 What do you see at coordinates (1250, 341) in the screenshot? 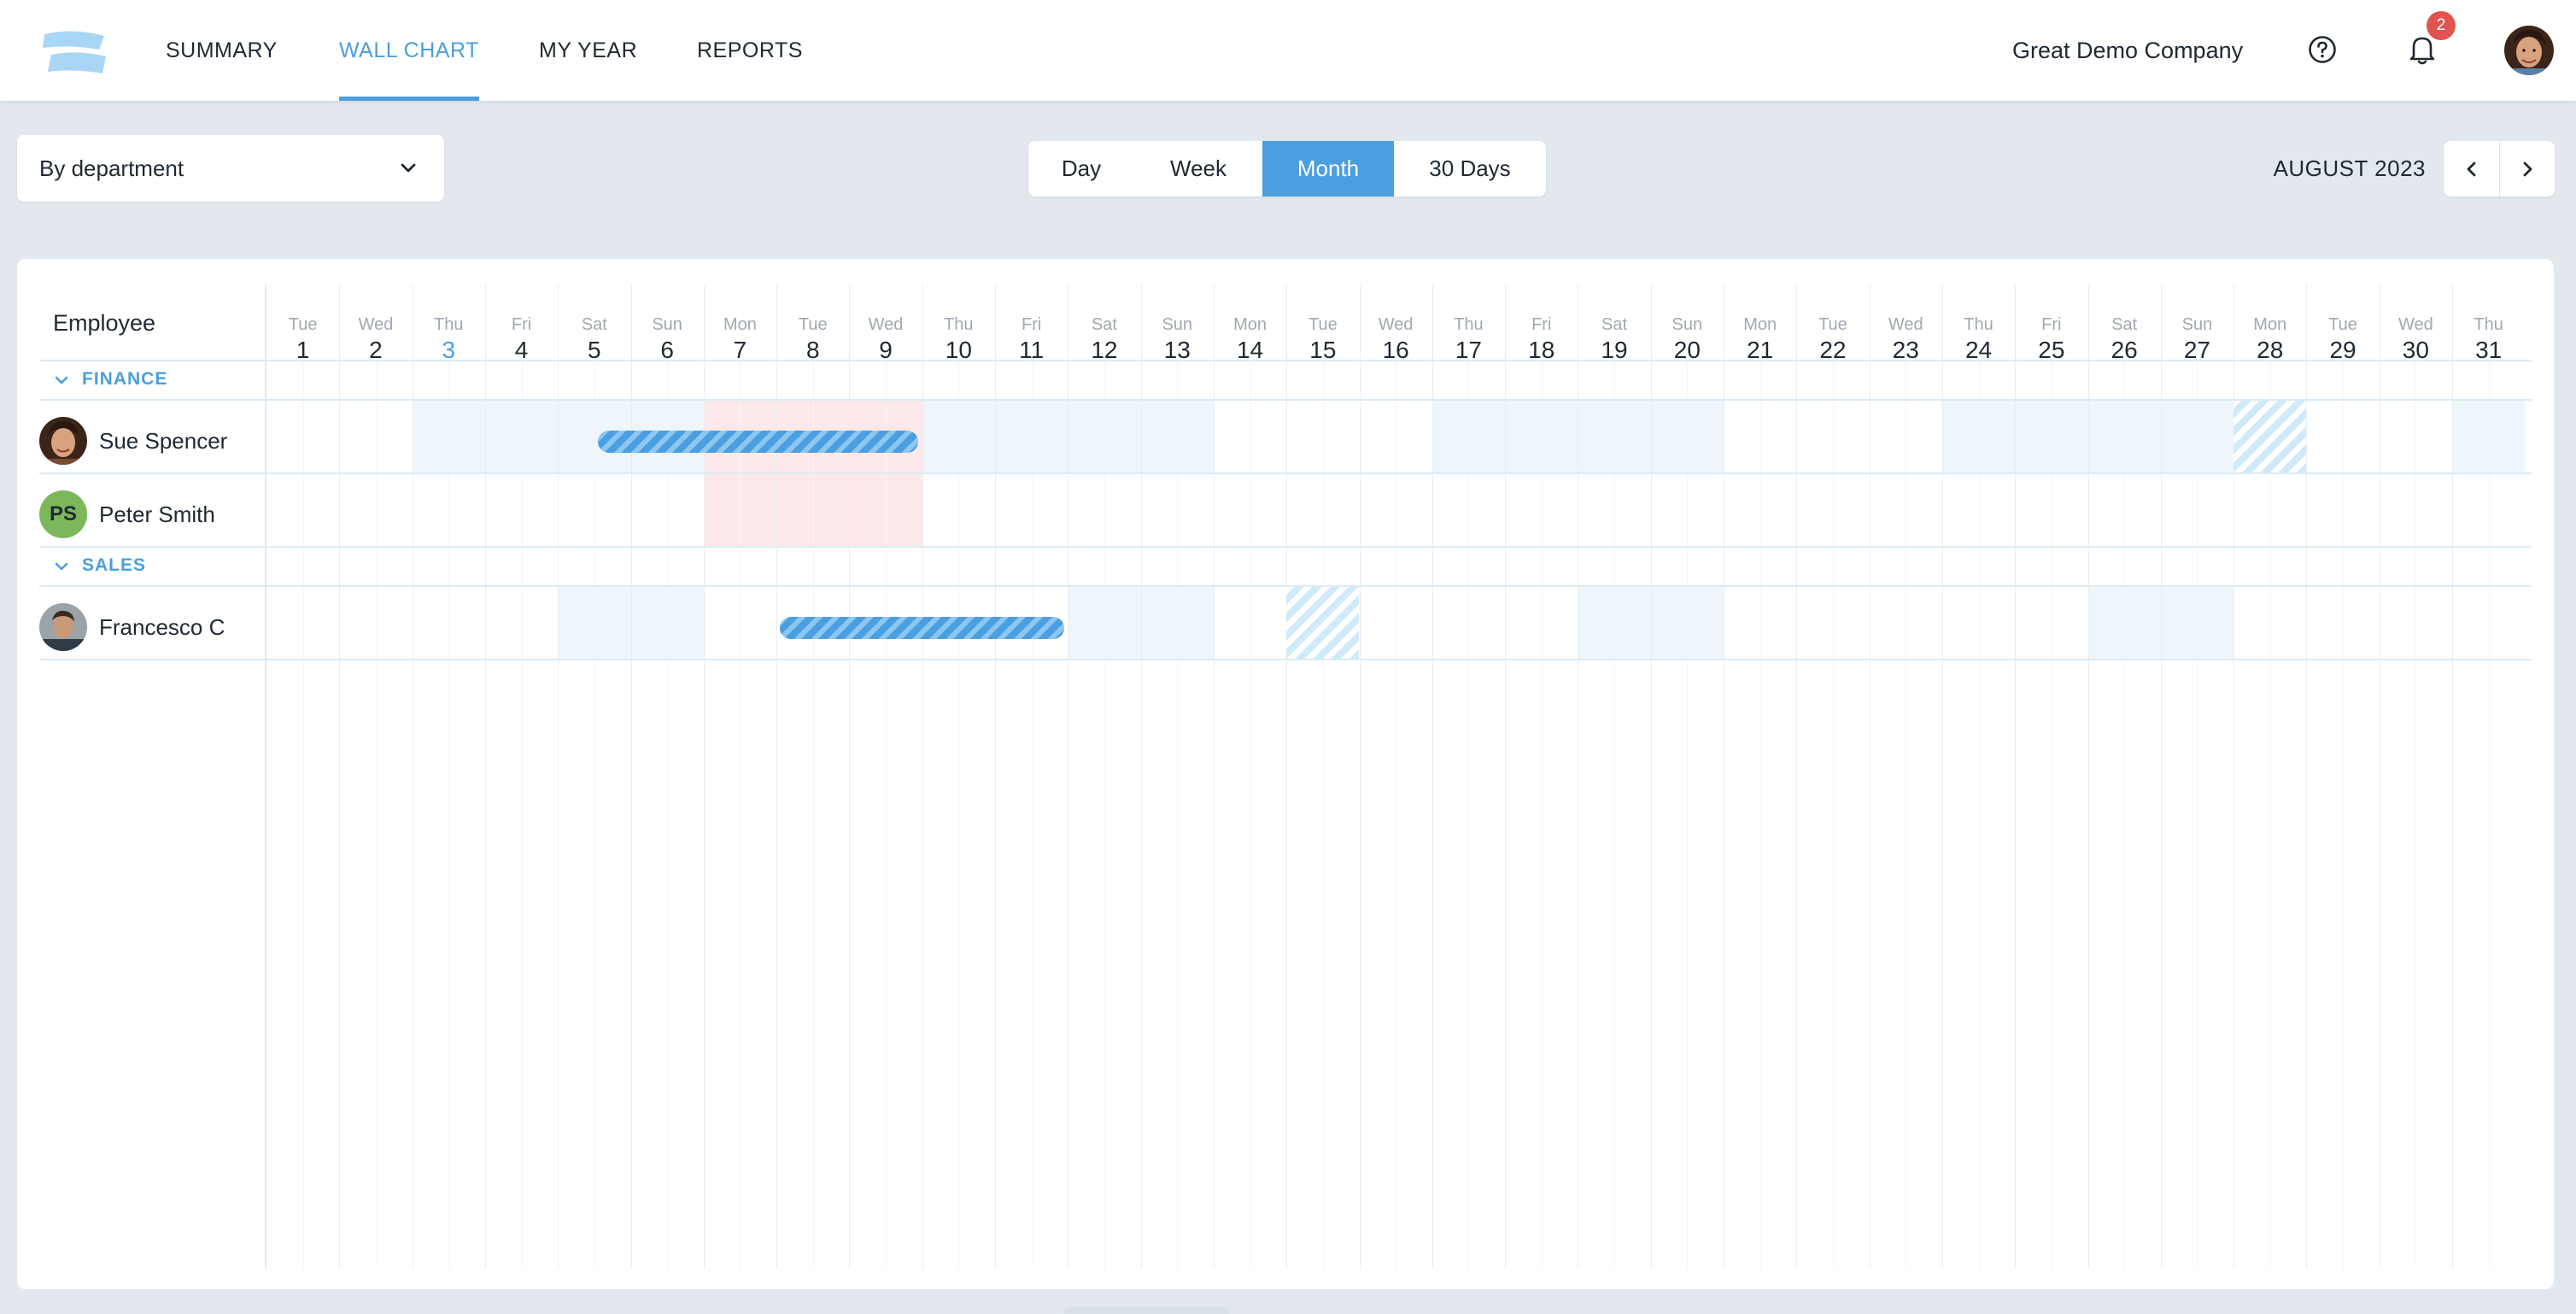
I see `day-header-14: Mon 14` at bounding box center [1250, 341].